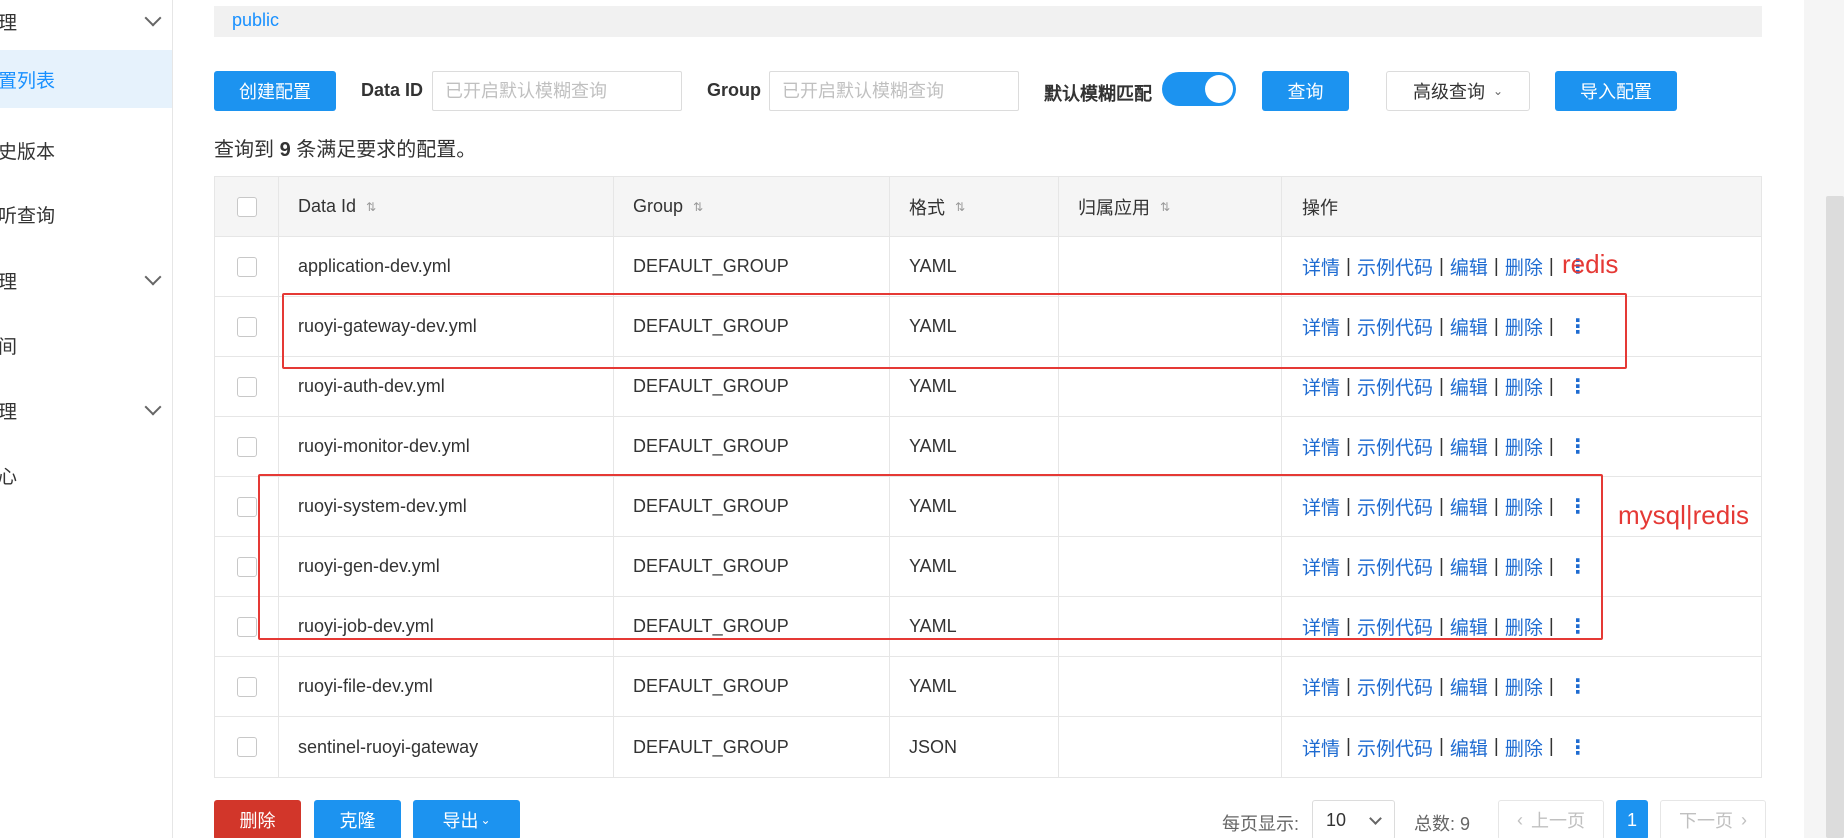 The width and height of the screenshot is (1844, 838). Describe the element at coordinates (257, 819) in the screenshot. I see `batch-delete-button: 删除` at that location.